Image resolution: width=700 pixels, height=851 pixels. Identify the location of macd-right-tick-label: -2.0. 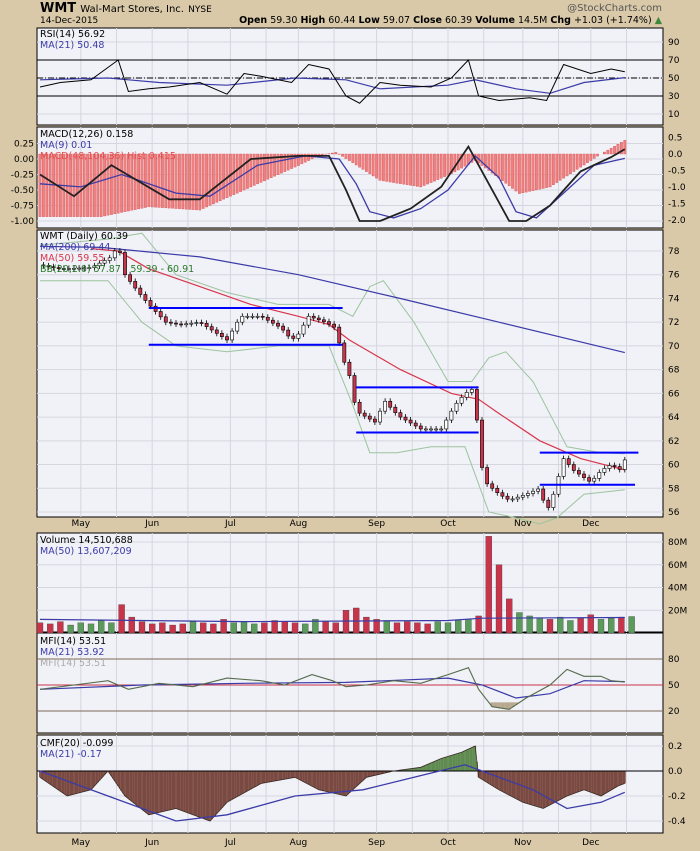
(677, 221).